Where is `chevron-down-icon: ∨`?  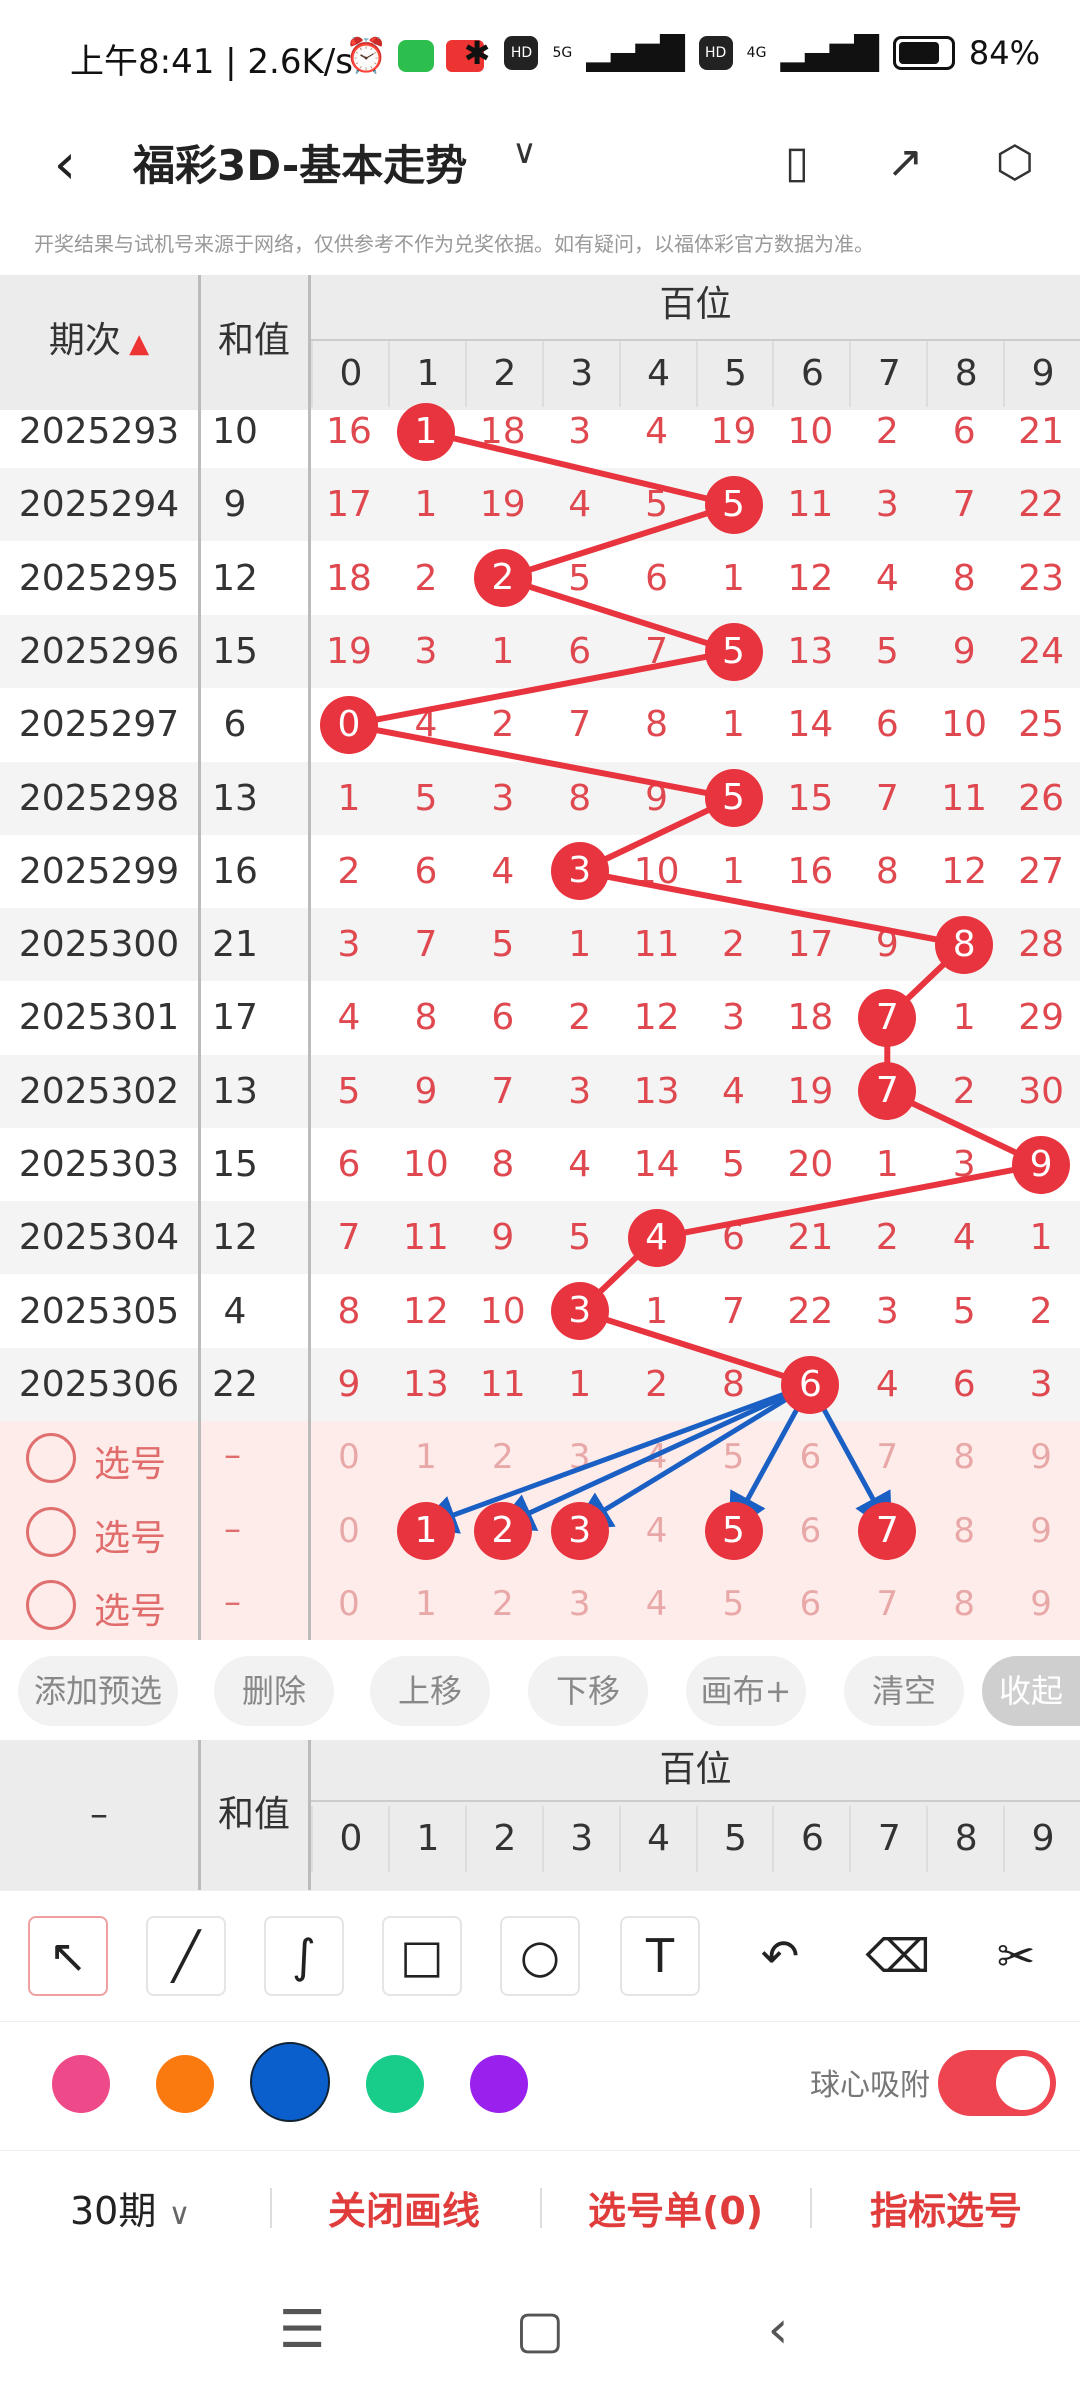 chevron-down-icon: ∨ is located at coordinates (524, 152).